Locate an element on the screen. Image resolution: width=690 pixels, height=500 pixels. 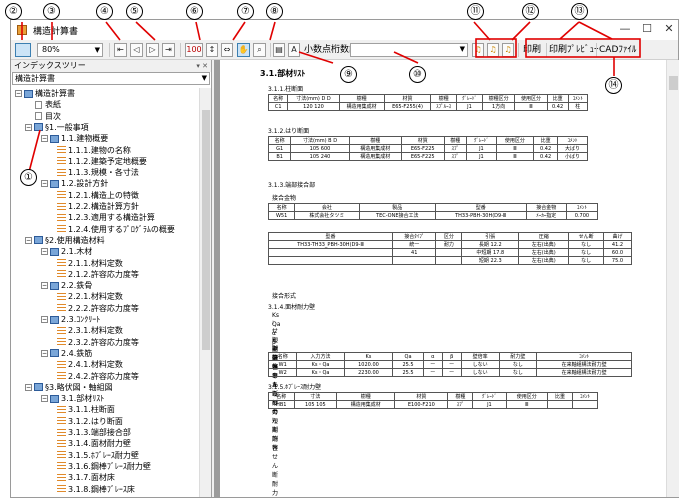
tree-item: − §1.一般事項 is located at coordinates (57, 127).